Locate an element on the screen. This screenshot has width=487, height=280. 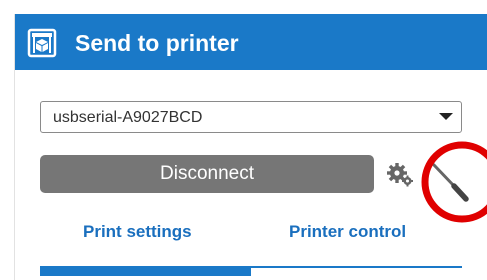
panel-title: Send to printer is located at coordinates (157, 43).